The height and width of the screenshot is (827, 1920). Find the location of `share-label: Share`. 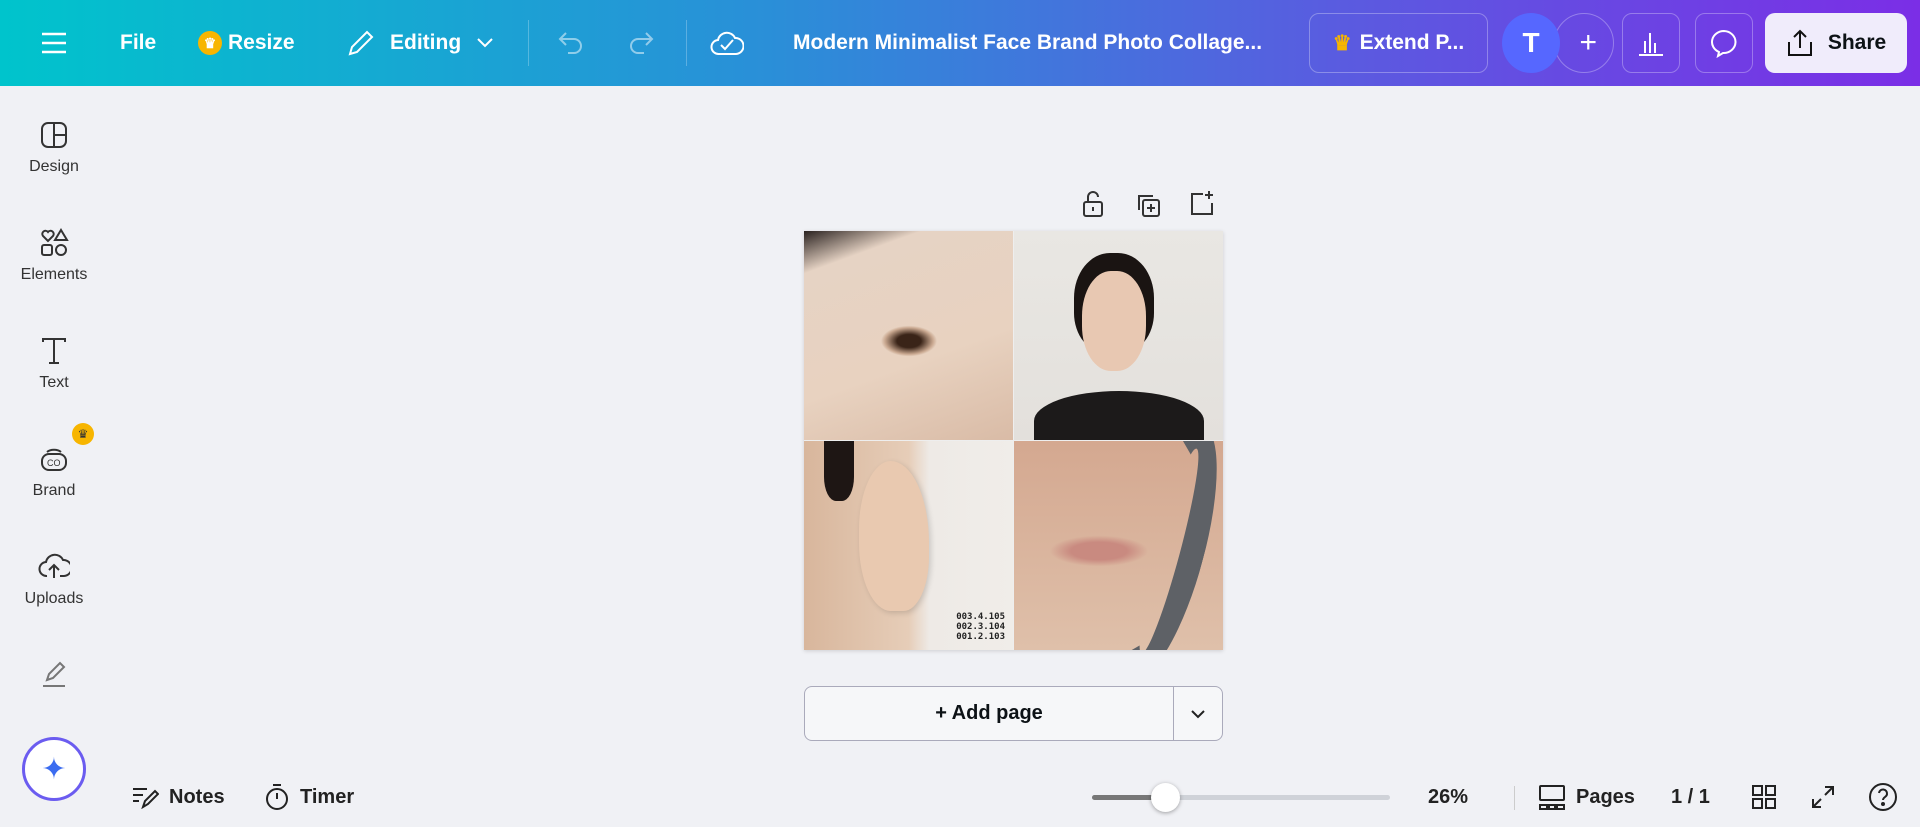

share-label: Share is located at coordinates (1857, 42).